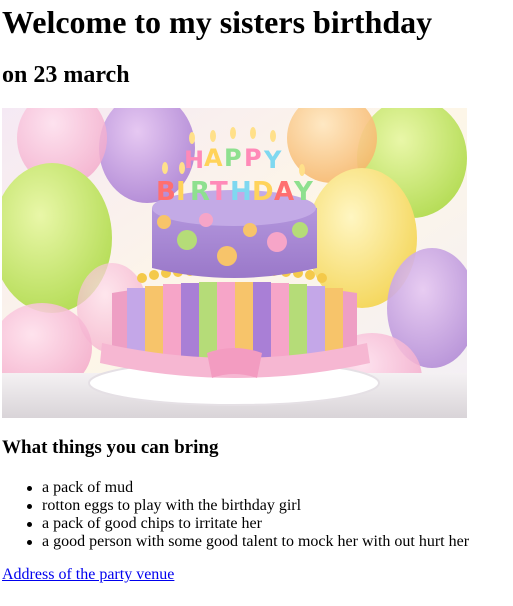 The height and width of the screenshot is (606, 513). What do you see at coordinates (110, 447) in the screenshot?
I see `bring-list-heading: What things you can bring` at bounding box center [110, 447].